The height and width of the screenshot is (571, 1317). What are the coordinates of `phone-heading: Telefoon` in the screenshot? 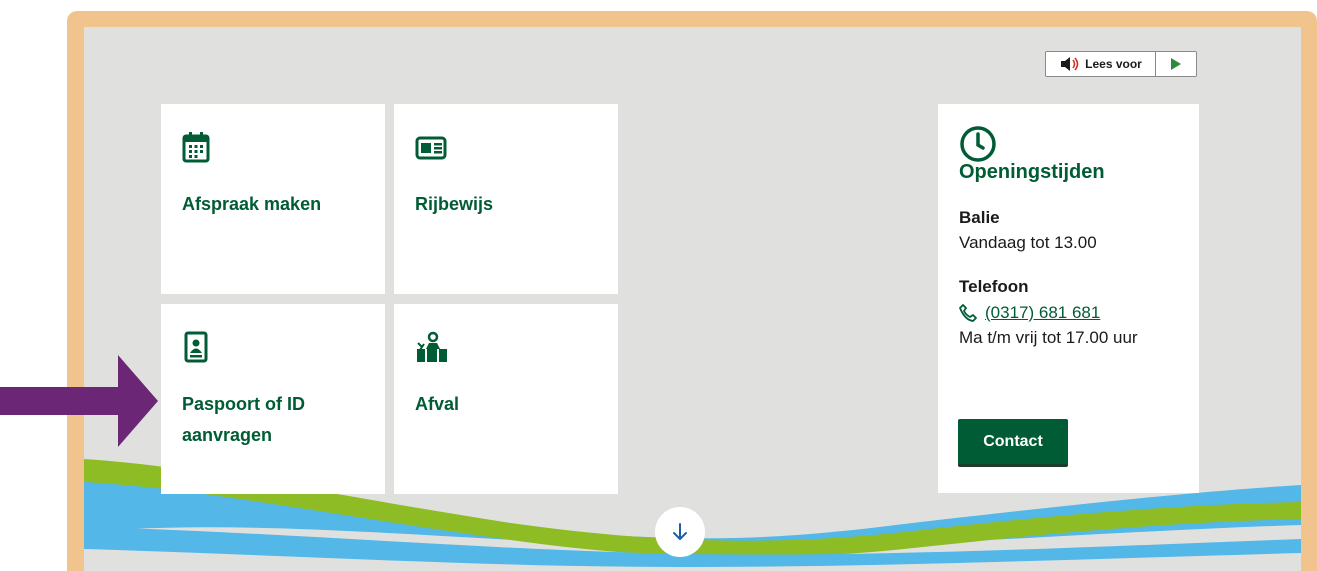 It's located at (994, 286).